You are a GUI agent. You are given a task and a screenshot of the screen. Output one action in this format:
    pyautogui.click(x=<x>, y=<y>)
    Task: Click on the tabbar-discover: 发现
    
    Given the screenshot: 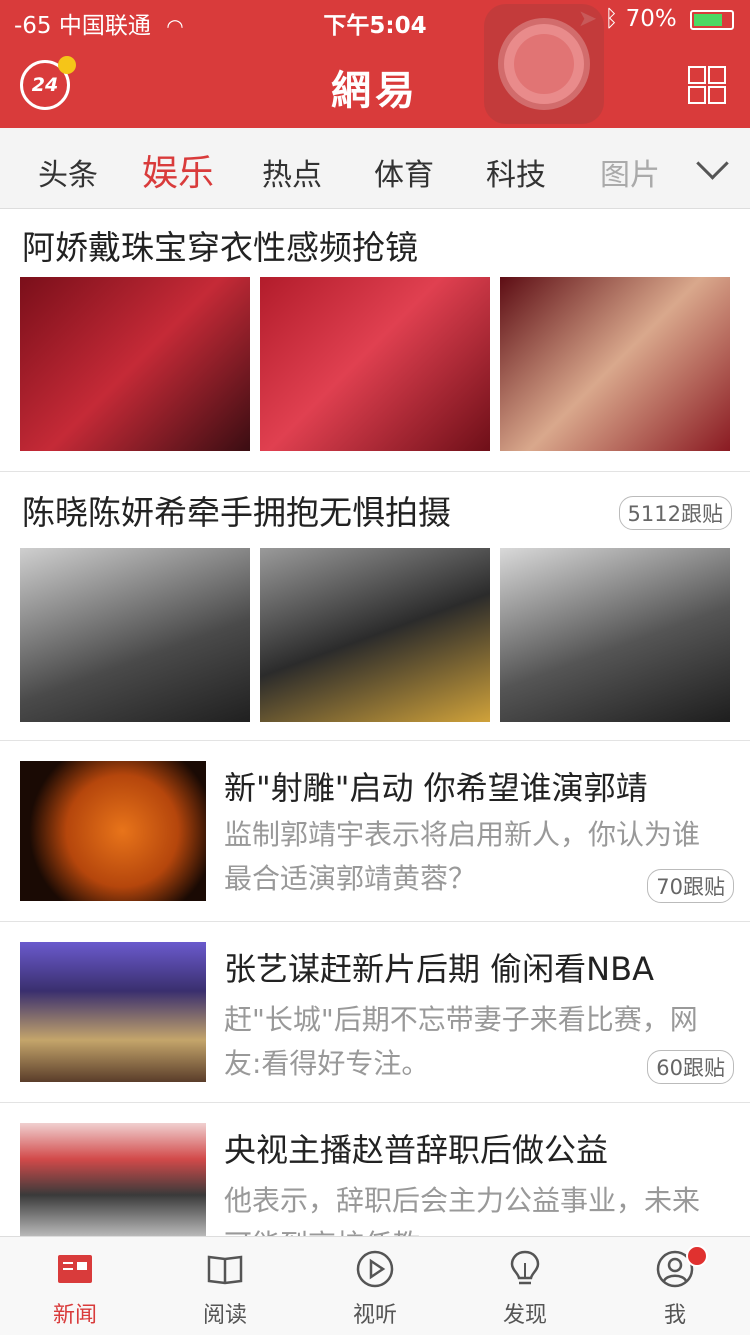 What is the action you would take?
    pyautogui.click(x=525, y=1286)
    